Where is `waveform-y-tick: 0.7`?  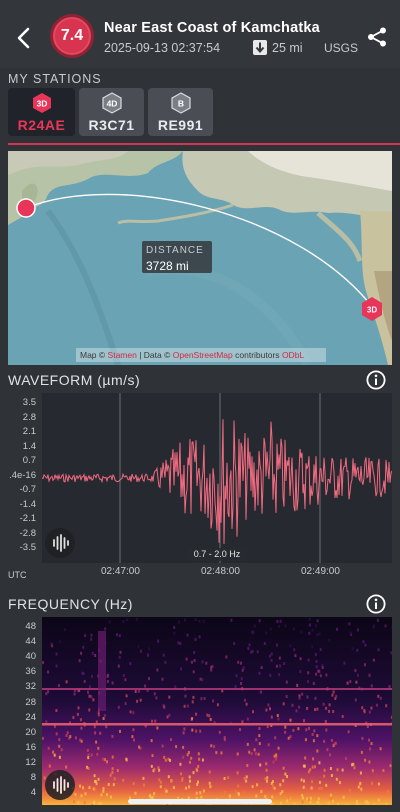
waveform-y-tick: 0.7 is located at coordinates (29, 460).